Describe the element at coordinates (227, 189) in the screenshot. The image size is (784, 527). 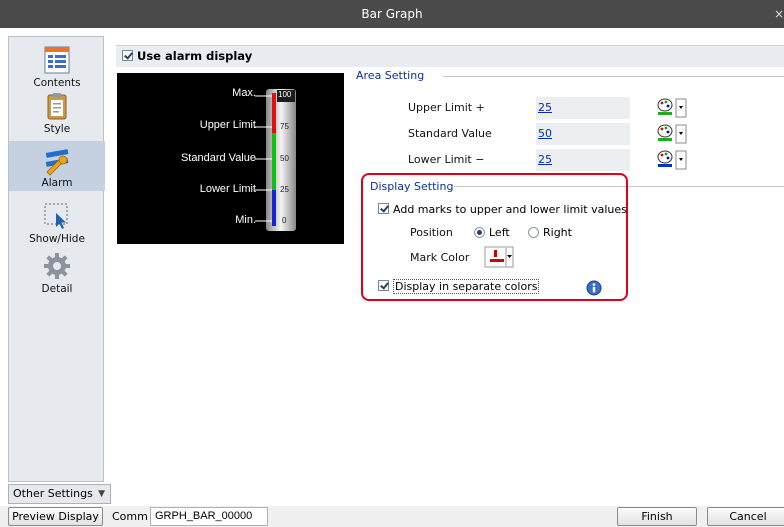
I see `preview-label-lower: Lower Limit` at that location.